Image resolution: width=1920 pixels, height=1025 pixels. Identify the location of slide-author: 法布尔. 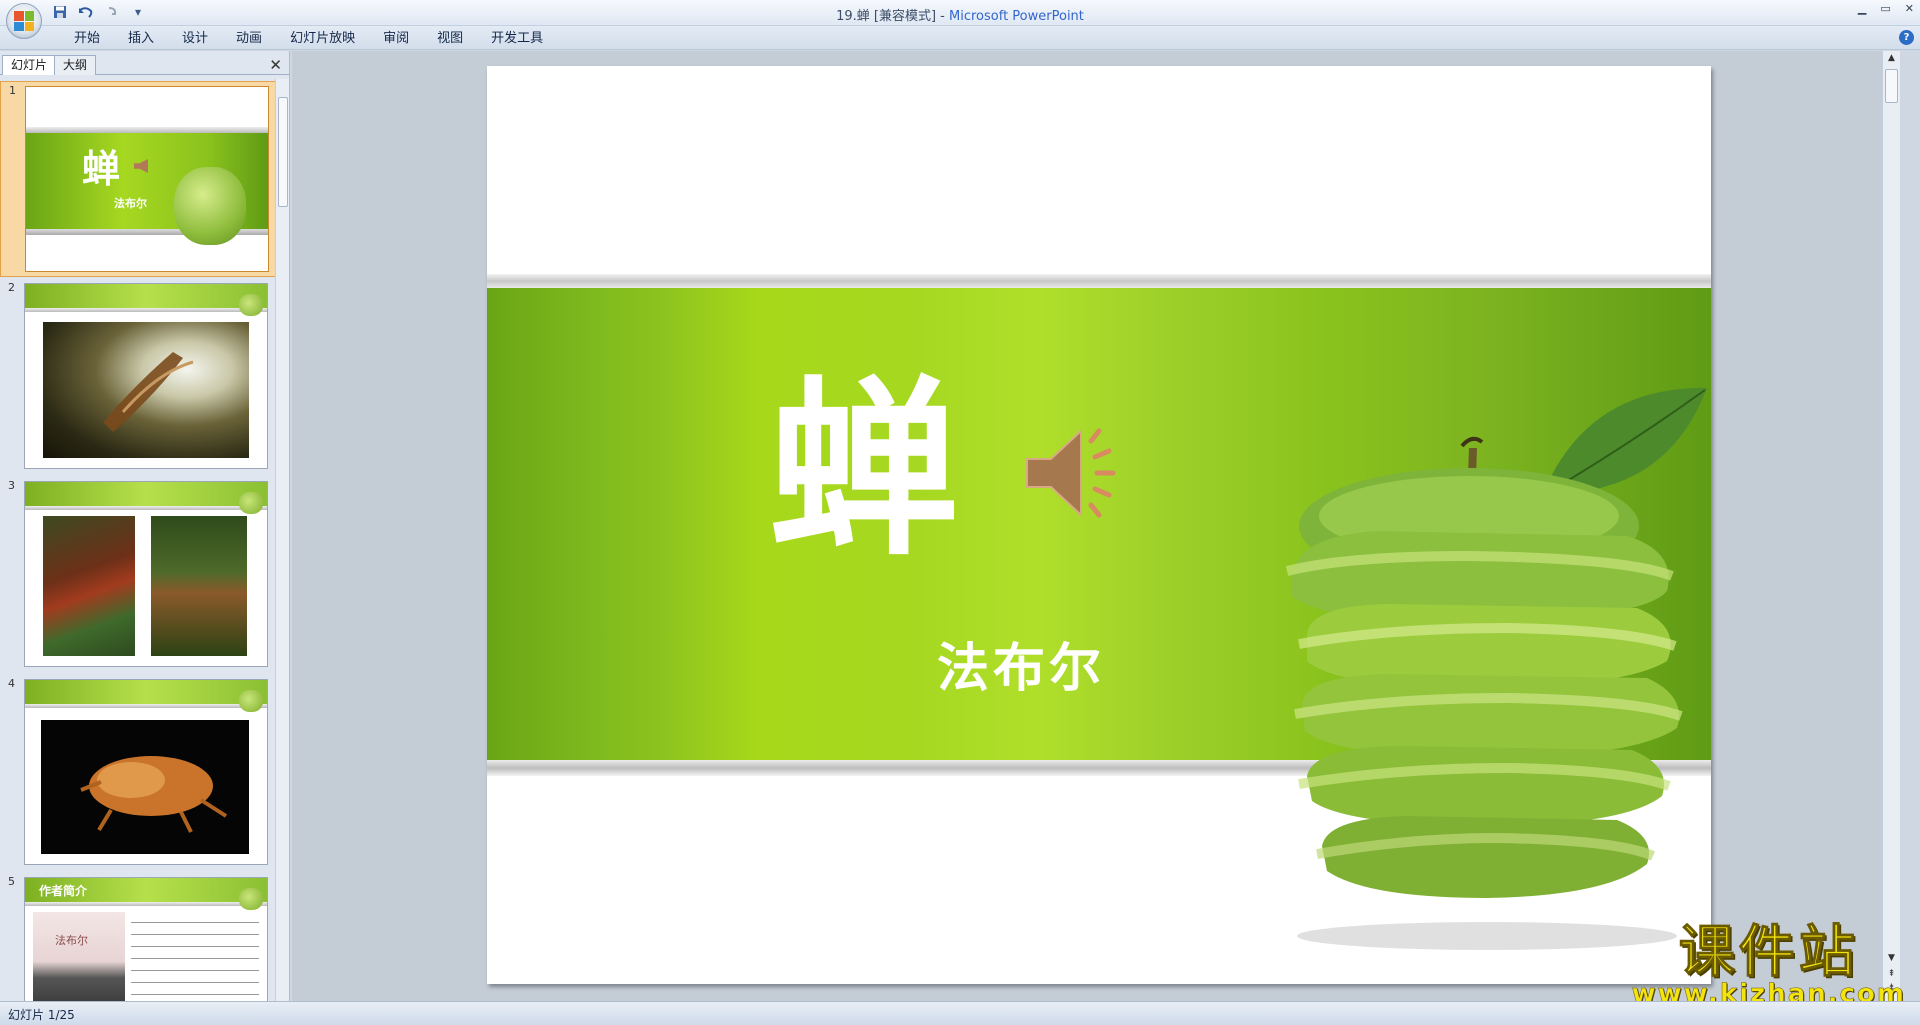
(1021, 663).